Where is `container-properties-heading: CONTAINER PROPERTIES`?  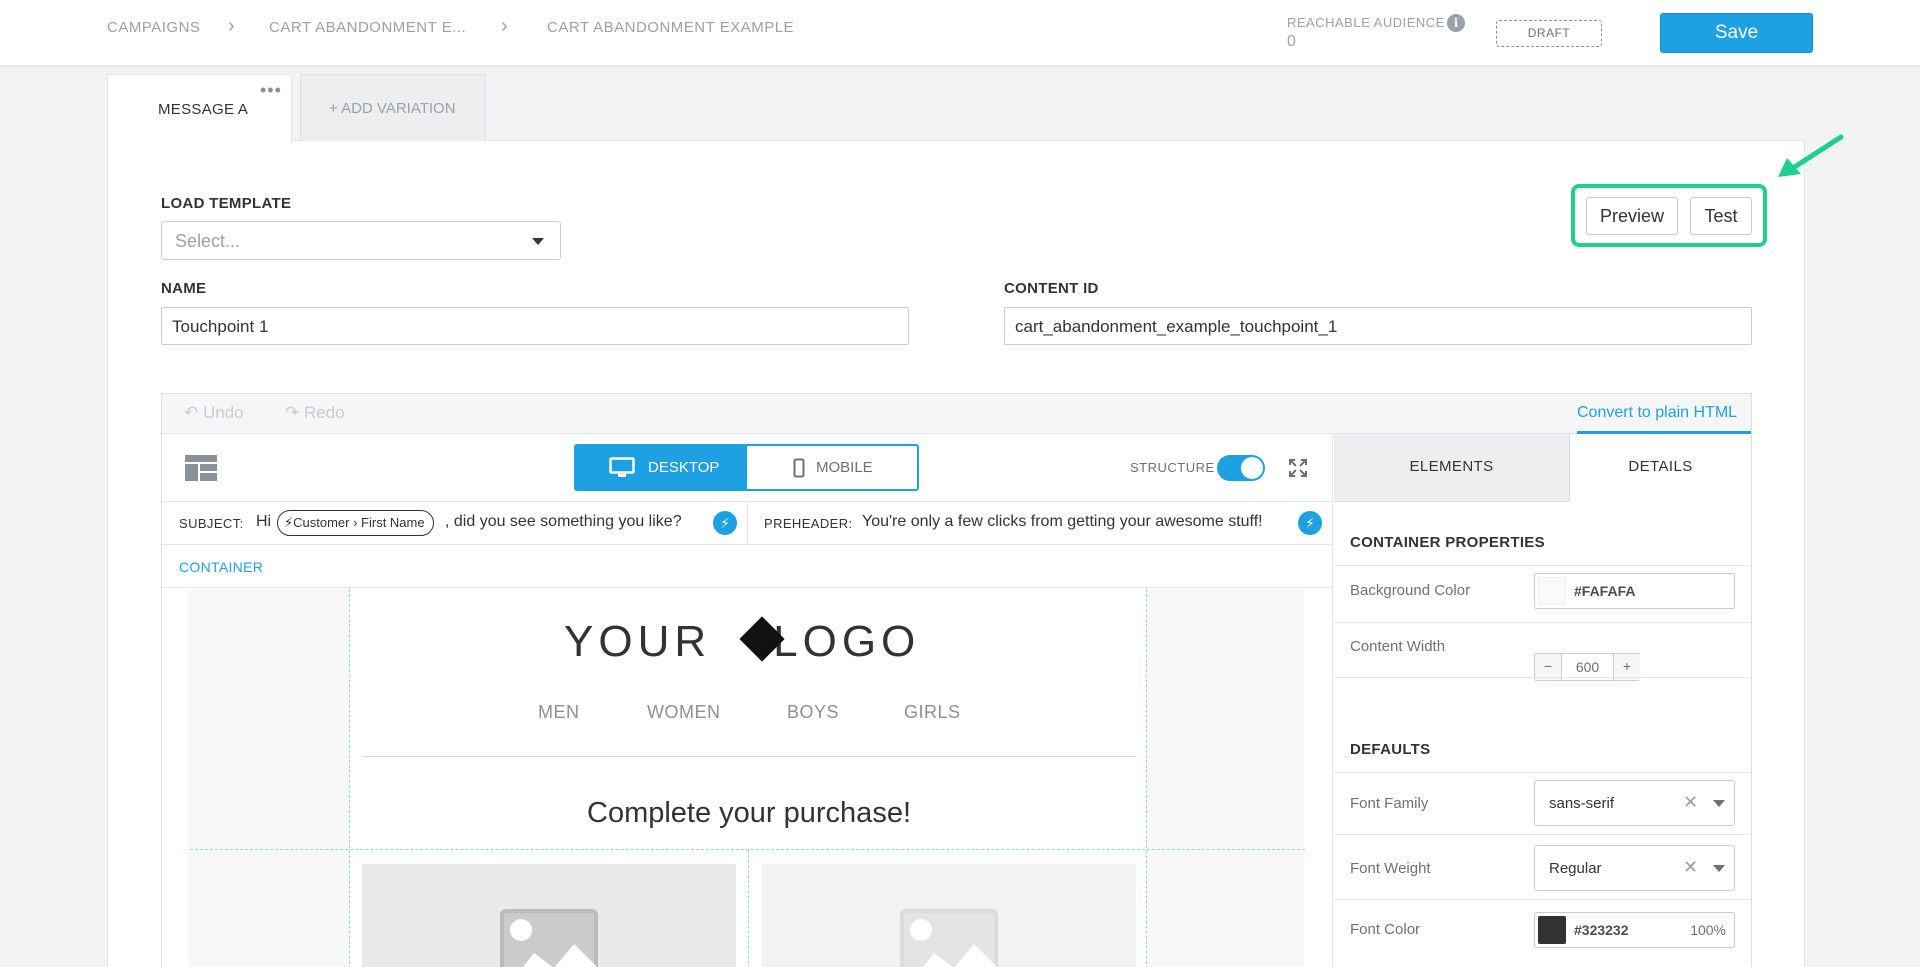 container-properties-heading: CONTAINER PROPERTIES is located at coordinates (1447, 542).